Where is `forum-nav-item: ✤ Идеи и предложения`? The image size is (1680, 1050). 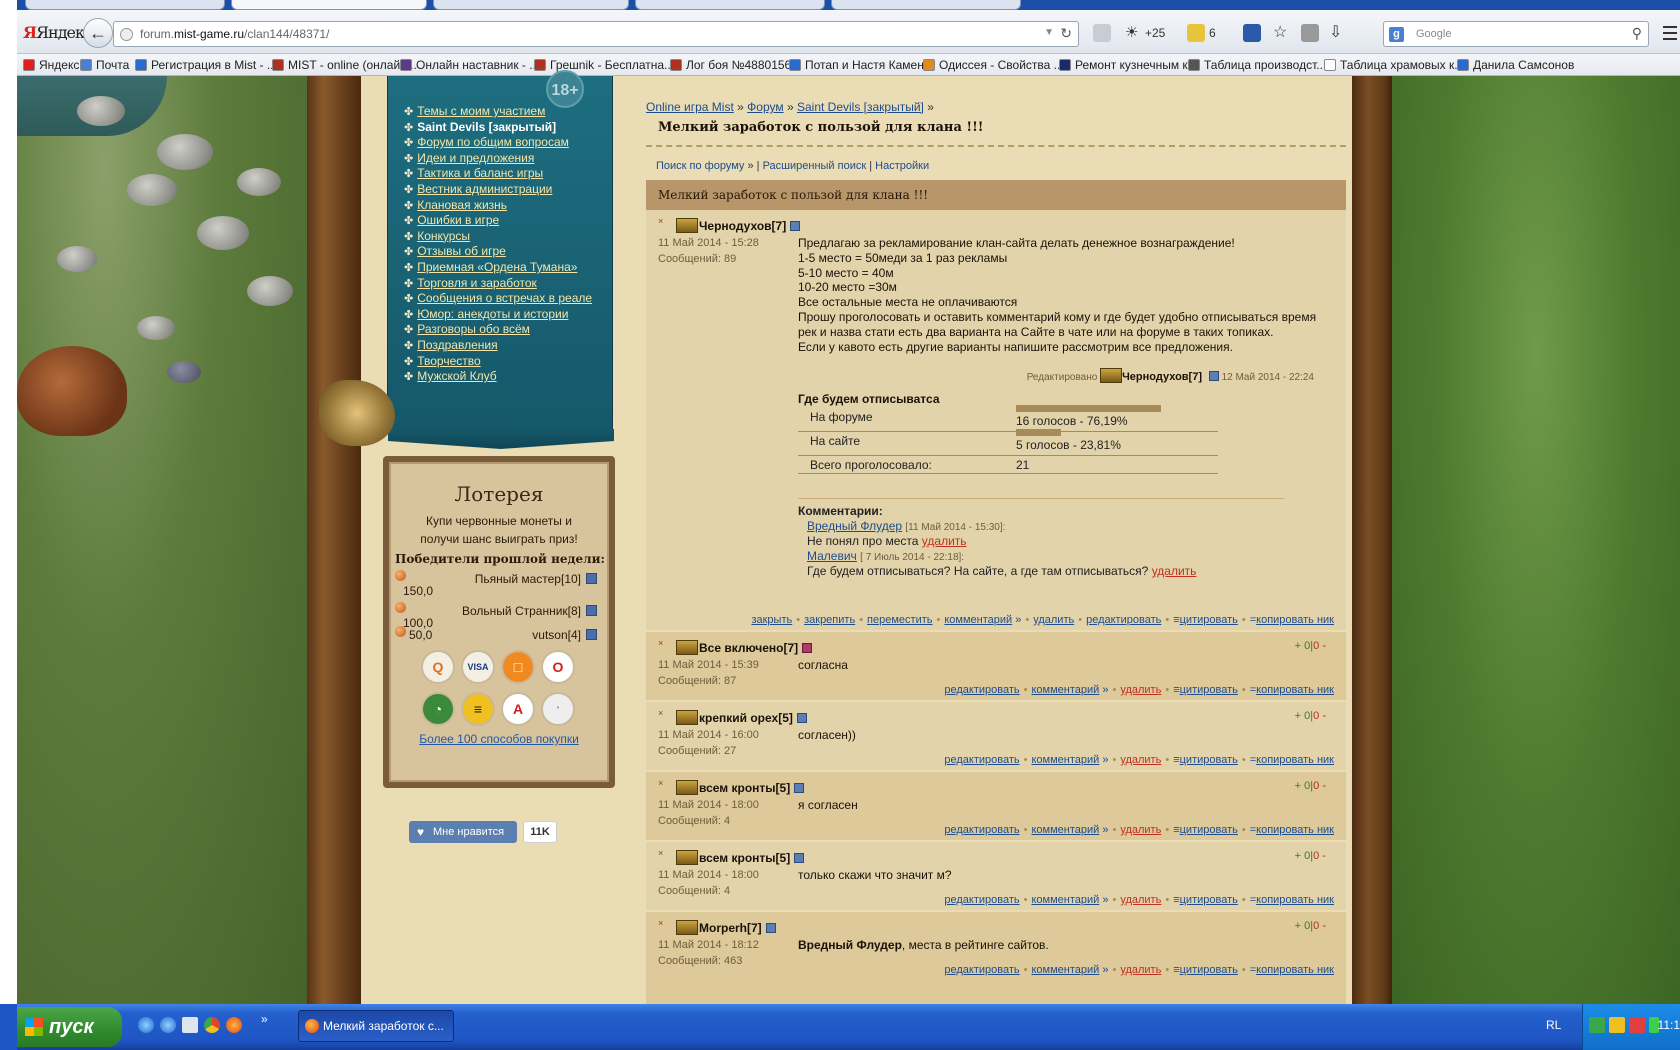
forum-nav-item: ✤ Идеи и предложения is located at coordinates (498, 159).